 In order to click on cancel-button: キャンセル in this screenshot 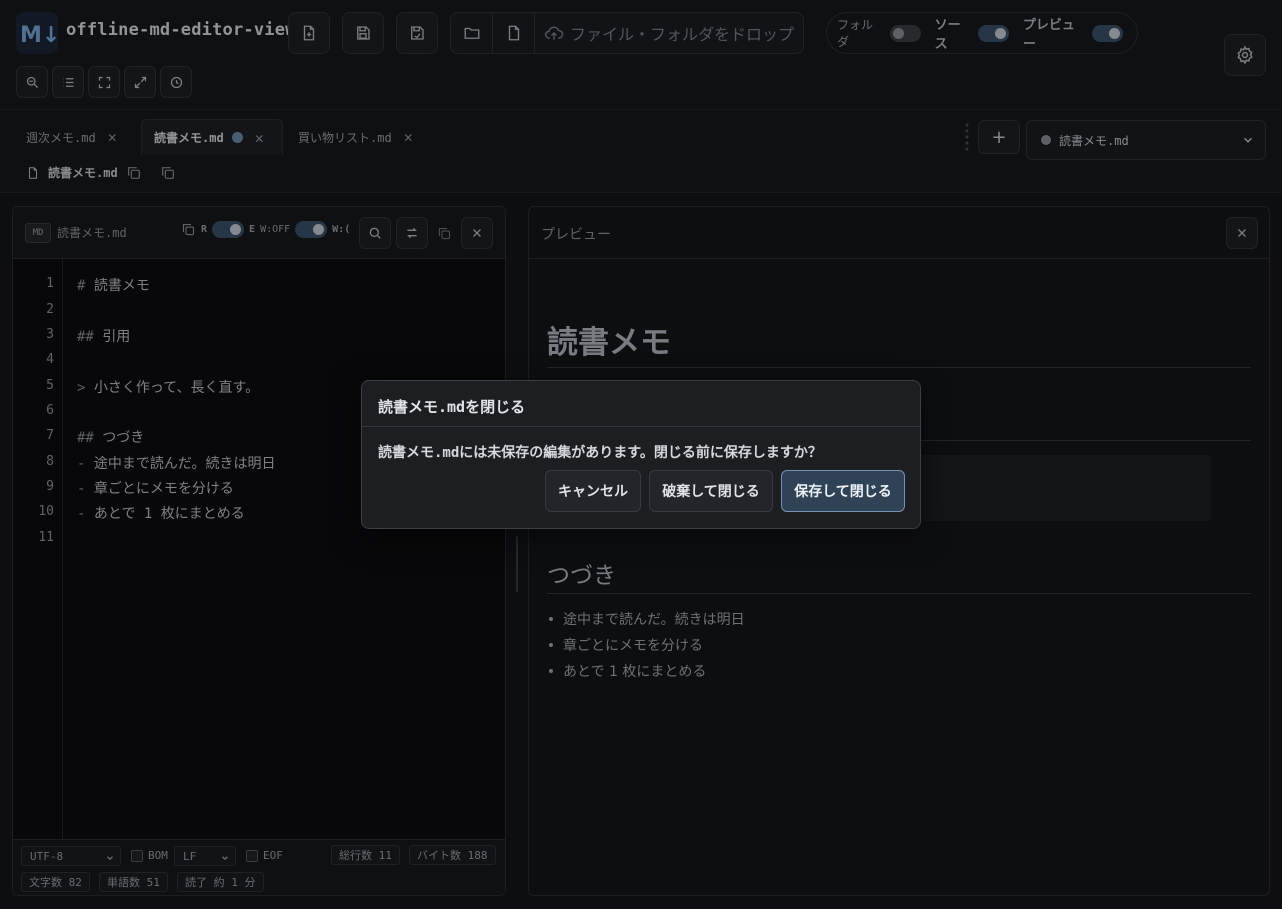, I will do `click(593, 491)`.